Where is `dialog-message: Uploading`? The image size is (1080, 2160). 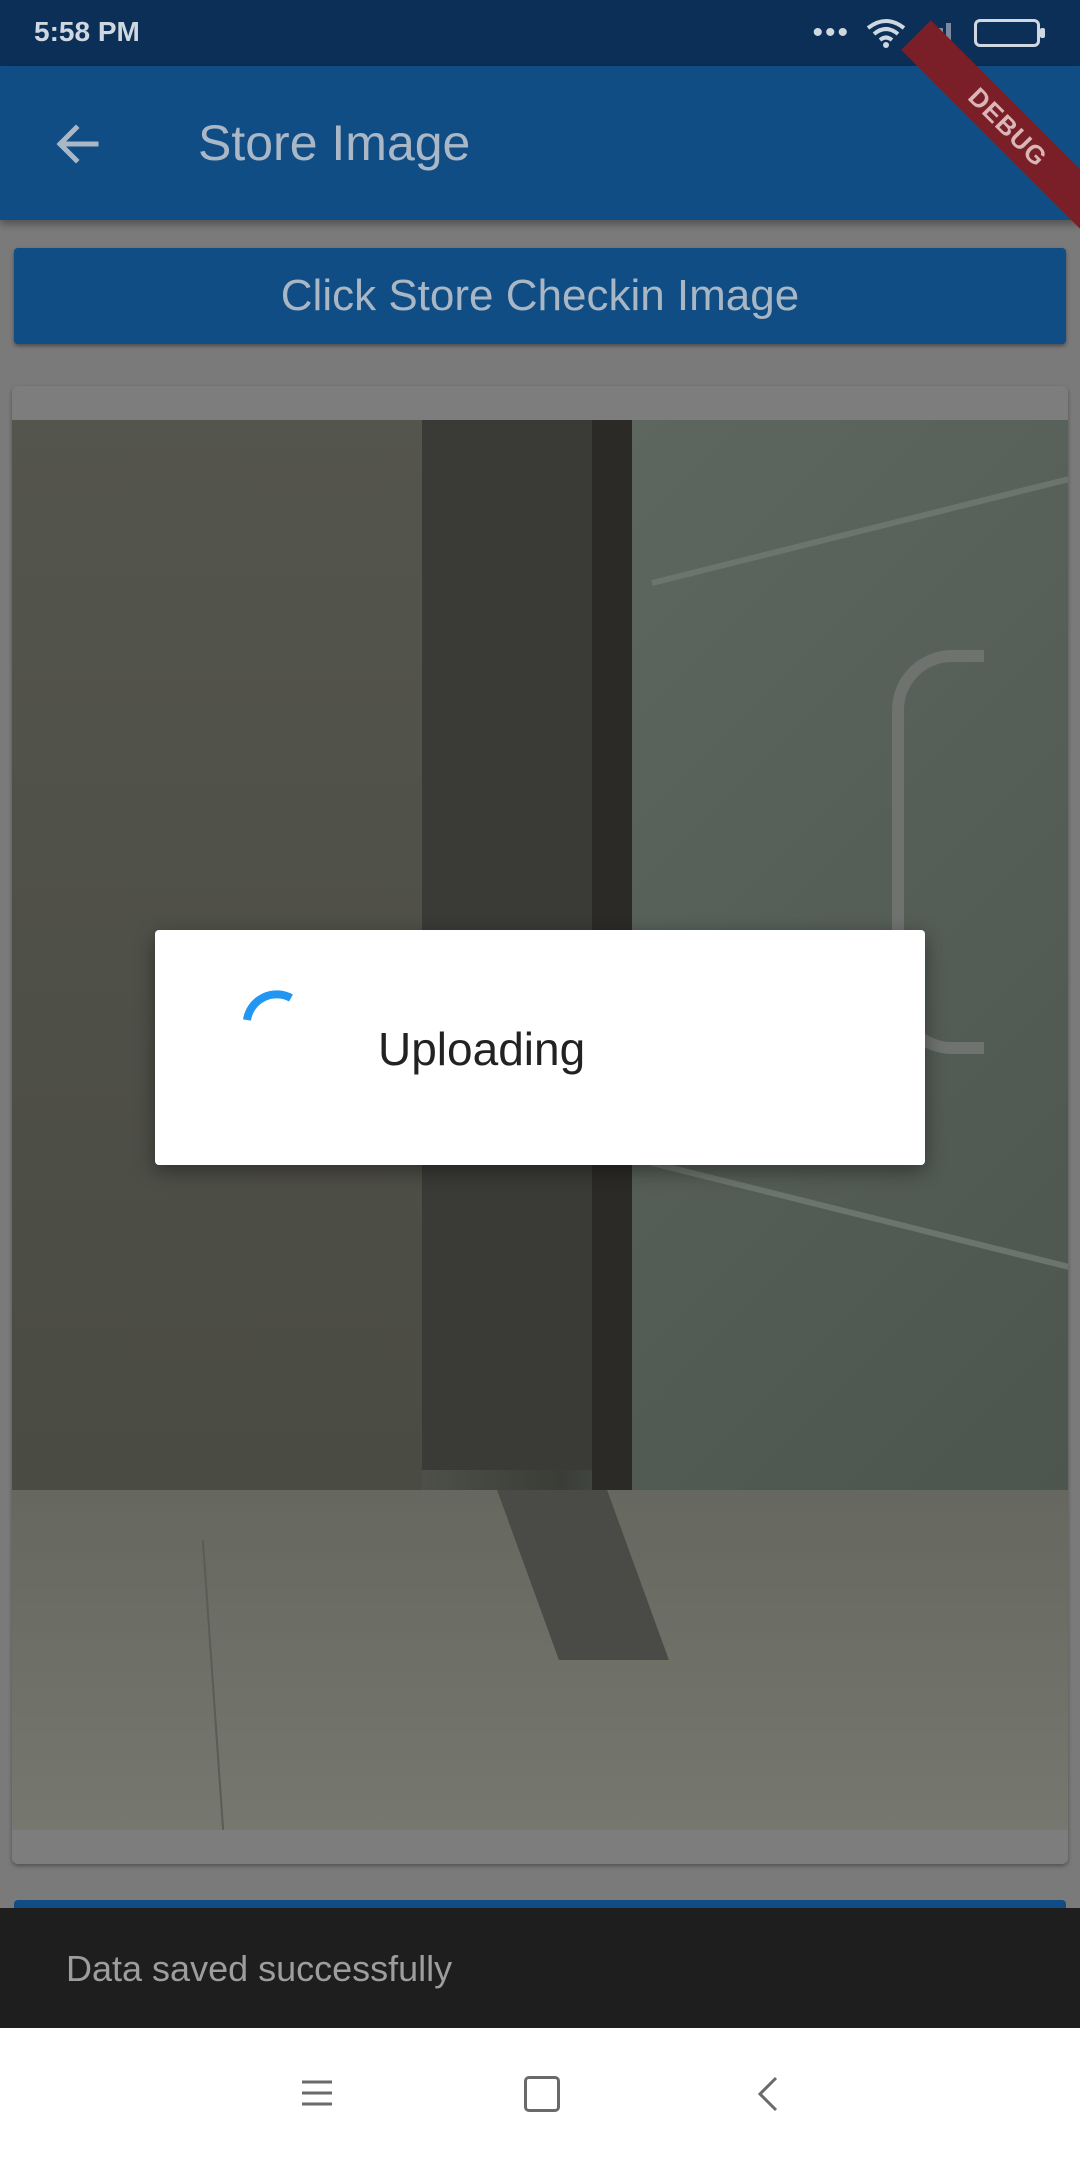
dialog-message: Uploading is located at coordinates (482, 1049).